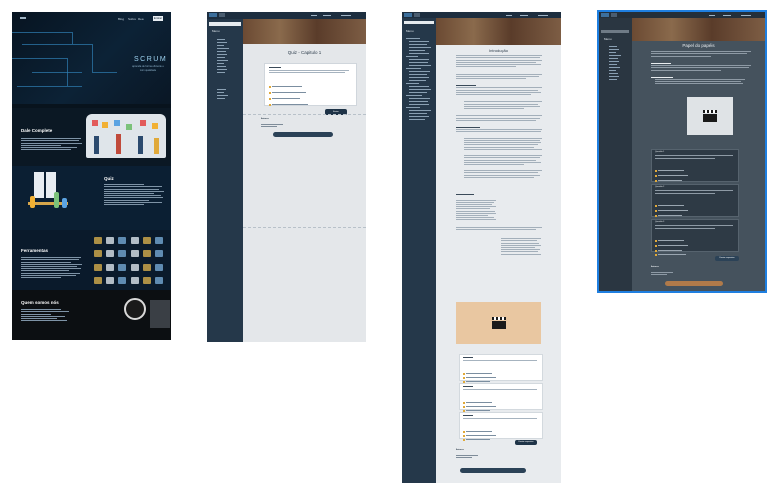 The height and width of the screenshot is (496, 775). What do you see at coordinates (151, 59) in the screenshot?
I see `hero-title: SCRUM` at bounding box center [151, 59].